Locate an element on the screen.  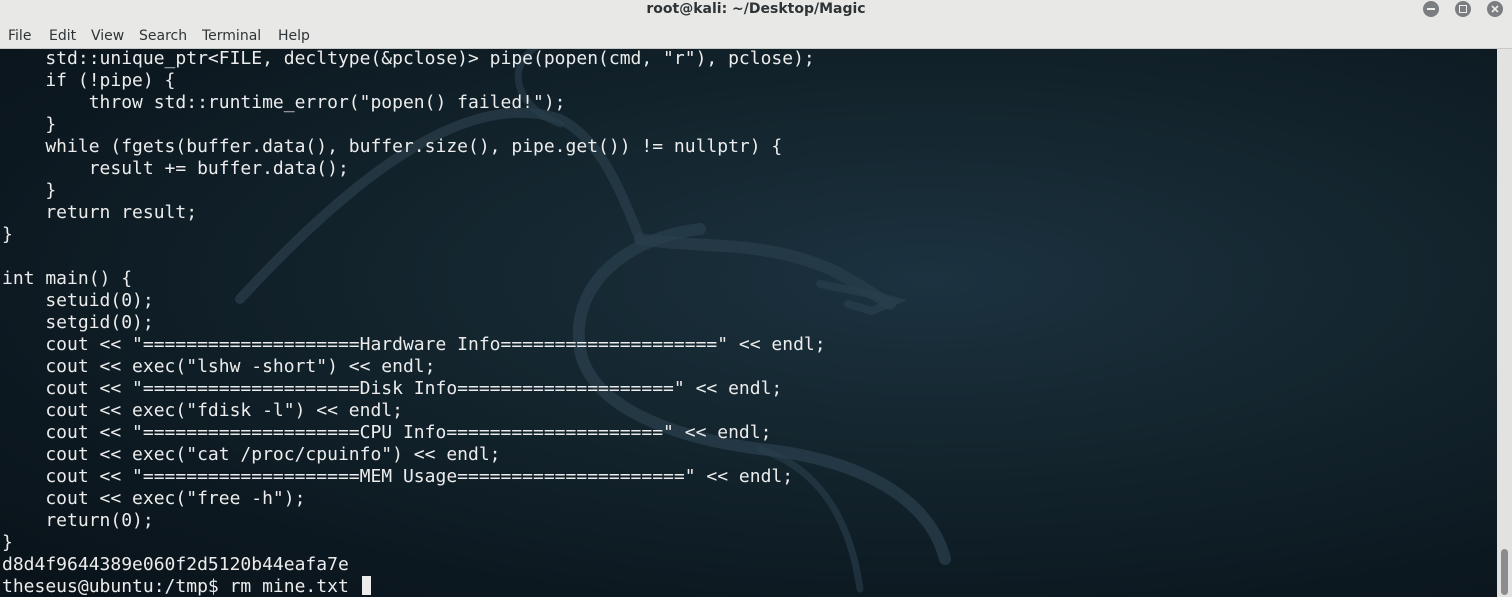
menu-view: View is located at coordinates (107, 36).